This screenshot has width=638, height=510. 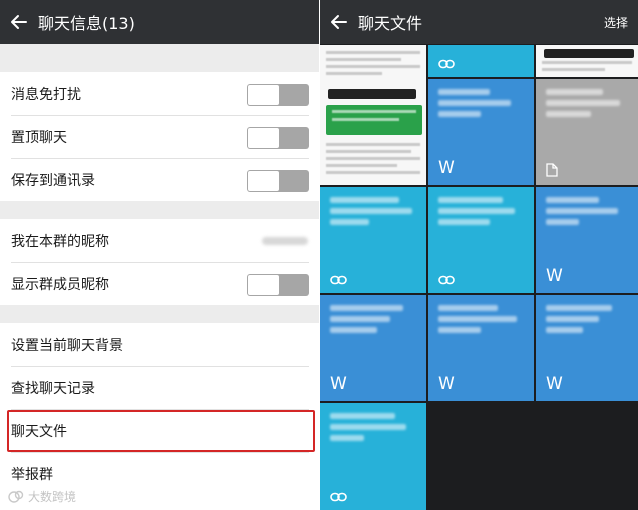 What do you see at coordinates (16, 496) in the screenshot?
I see `watermark-logo-icon` at bounding box center [16, 496].